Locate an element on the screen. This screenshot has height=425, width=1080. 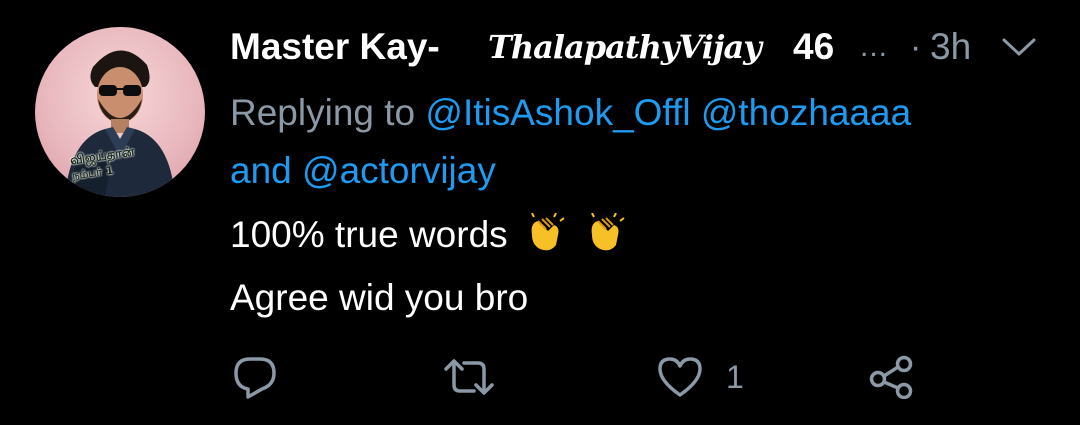
share-button is located at coordinates (892, 377).